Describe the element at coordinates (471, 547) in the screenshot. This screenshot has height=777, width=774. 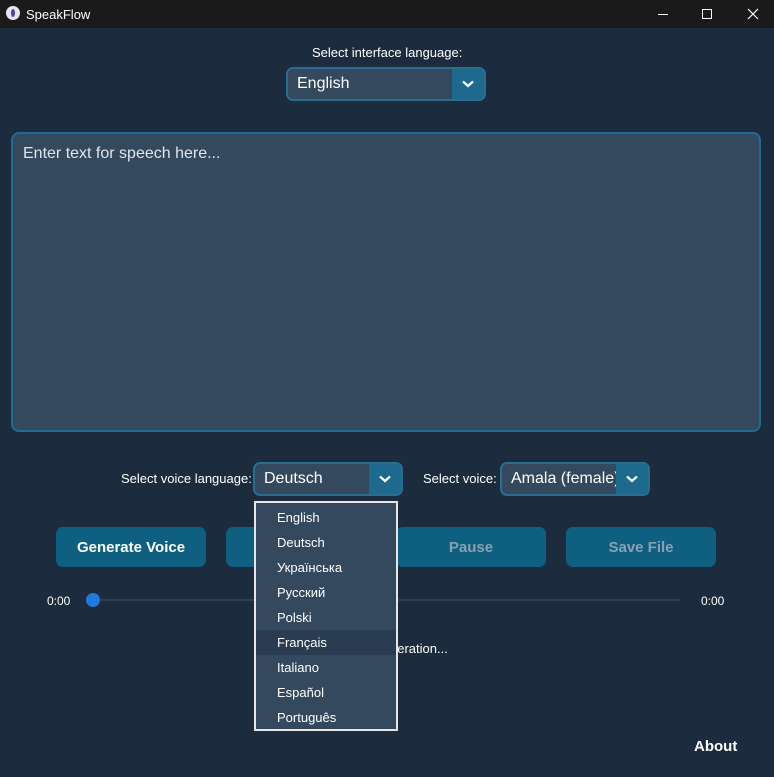
I see `pause-button: Pause` at that location.